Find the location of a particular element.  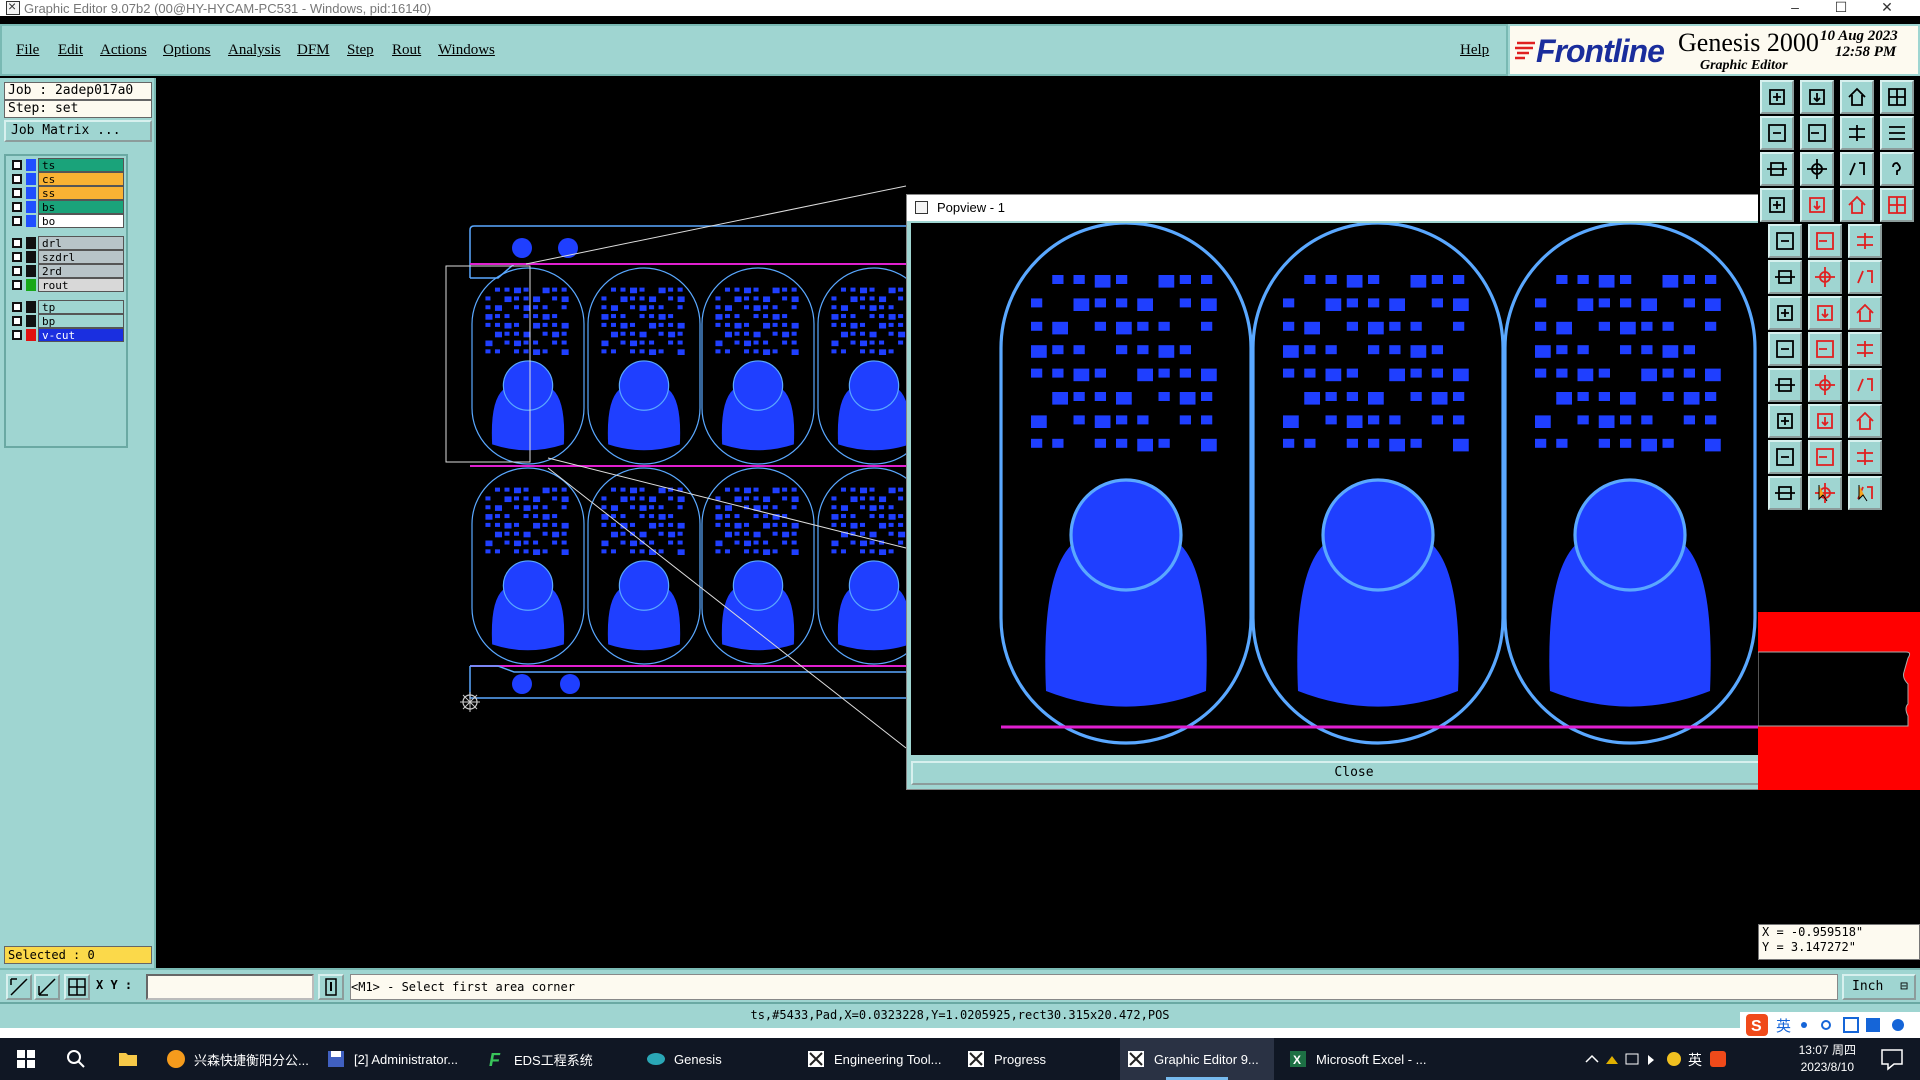

layer-name: bo is located at coordinates (81, 221).